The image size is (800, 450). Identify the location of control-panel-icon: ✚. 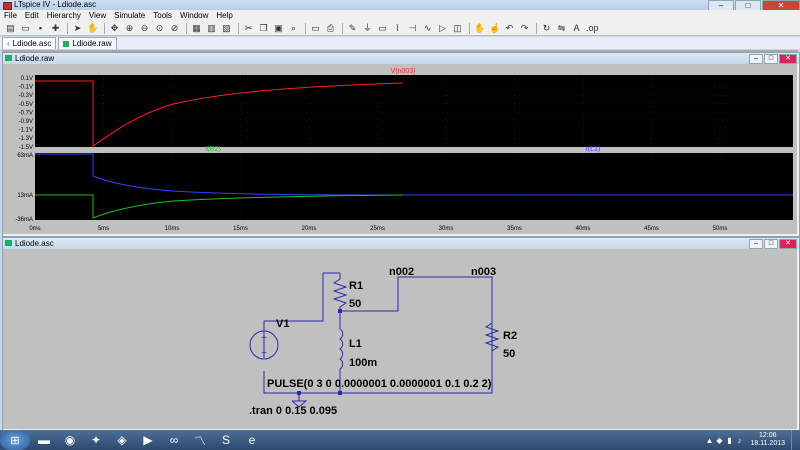
(55, 28).